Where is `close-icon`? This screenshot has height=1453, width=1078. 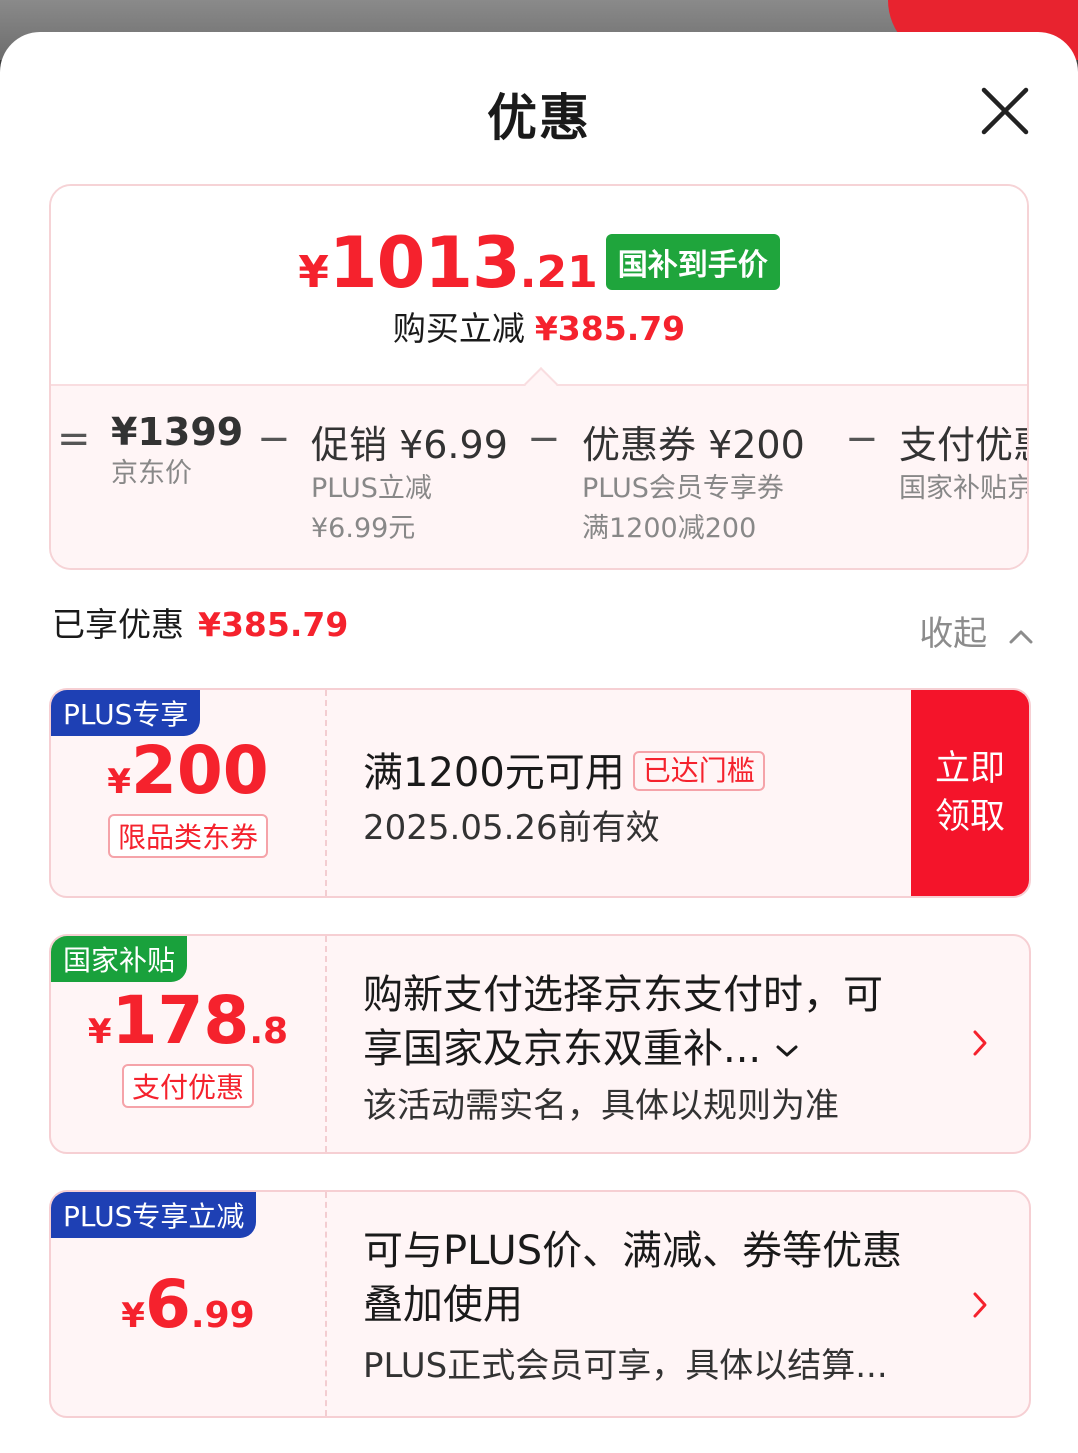 close-icon is located at coordinates (1005, 111).